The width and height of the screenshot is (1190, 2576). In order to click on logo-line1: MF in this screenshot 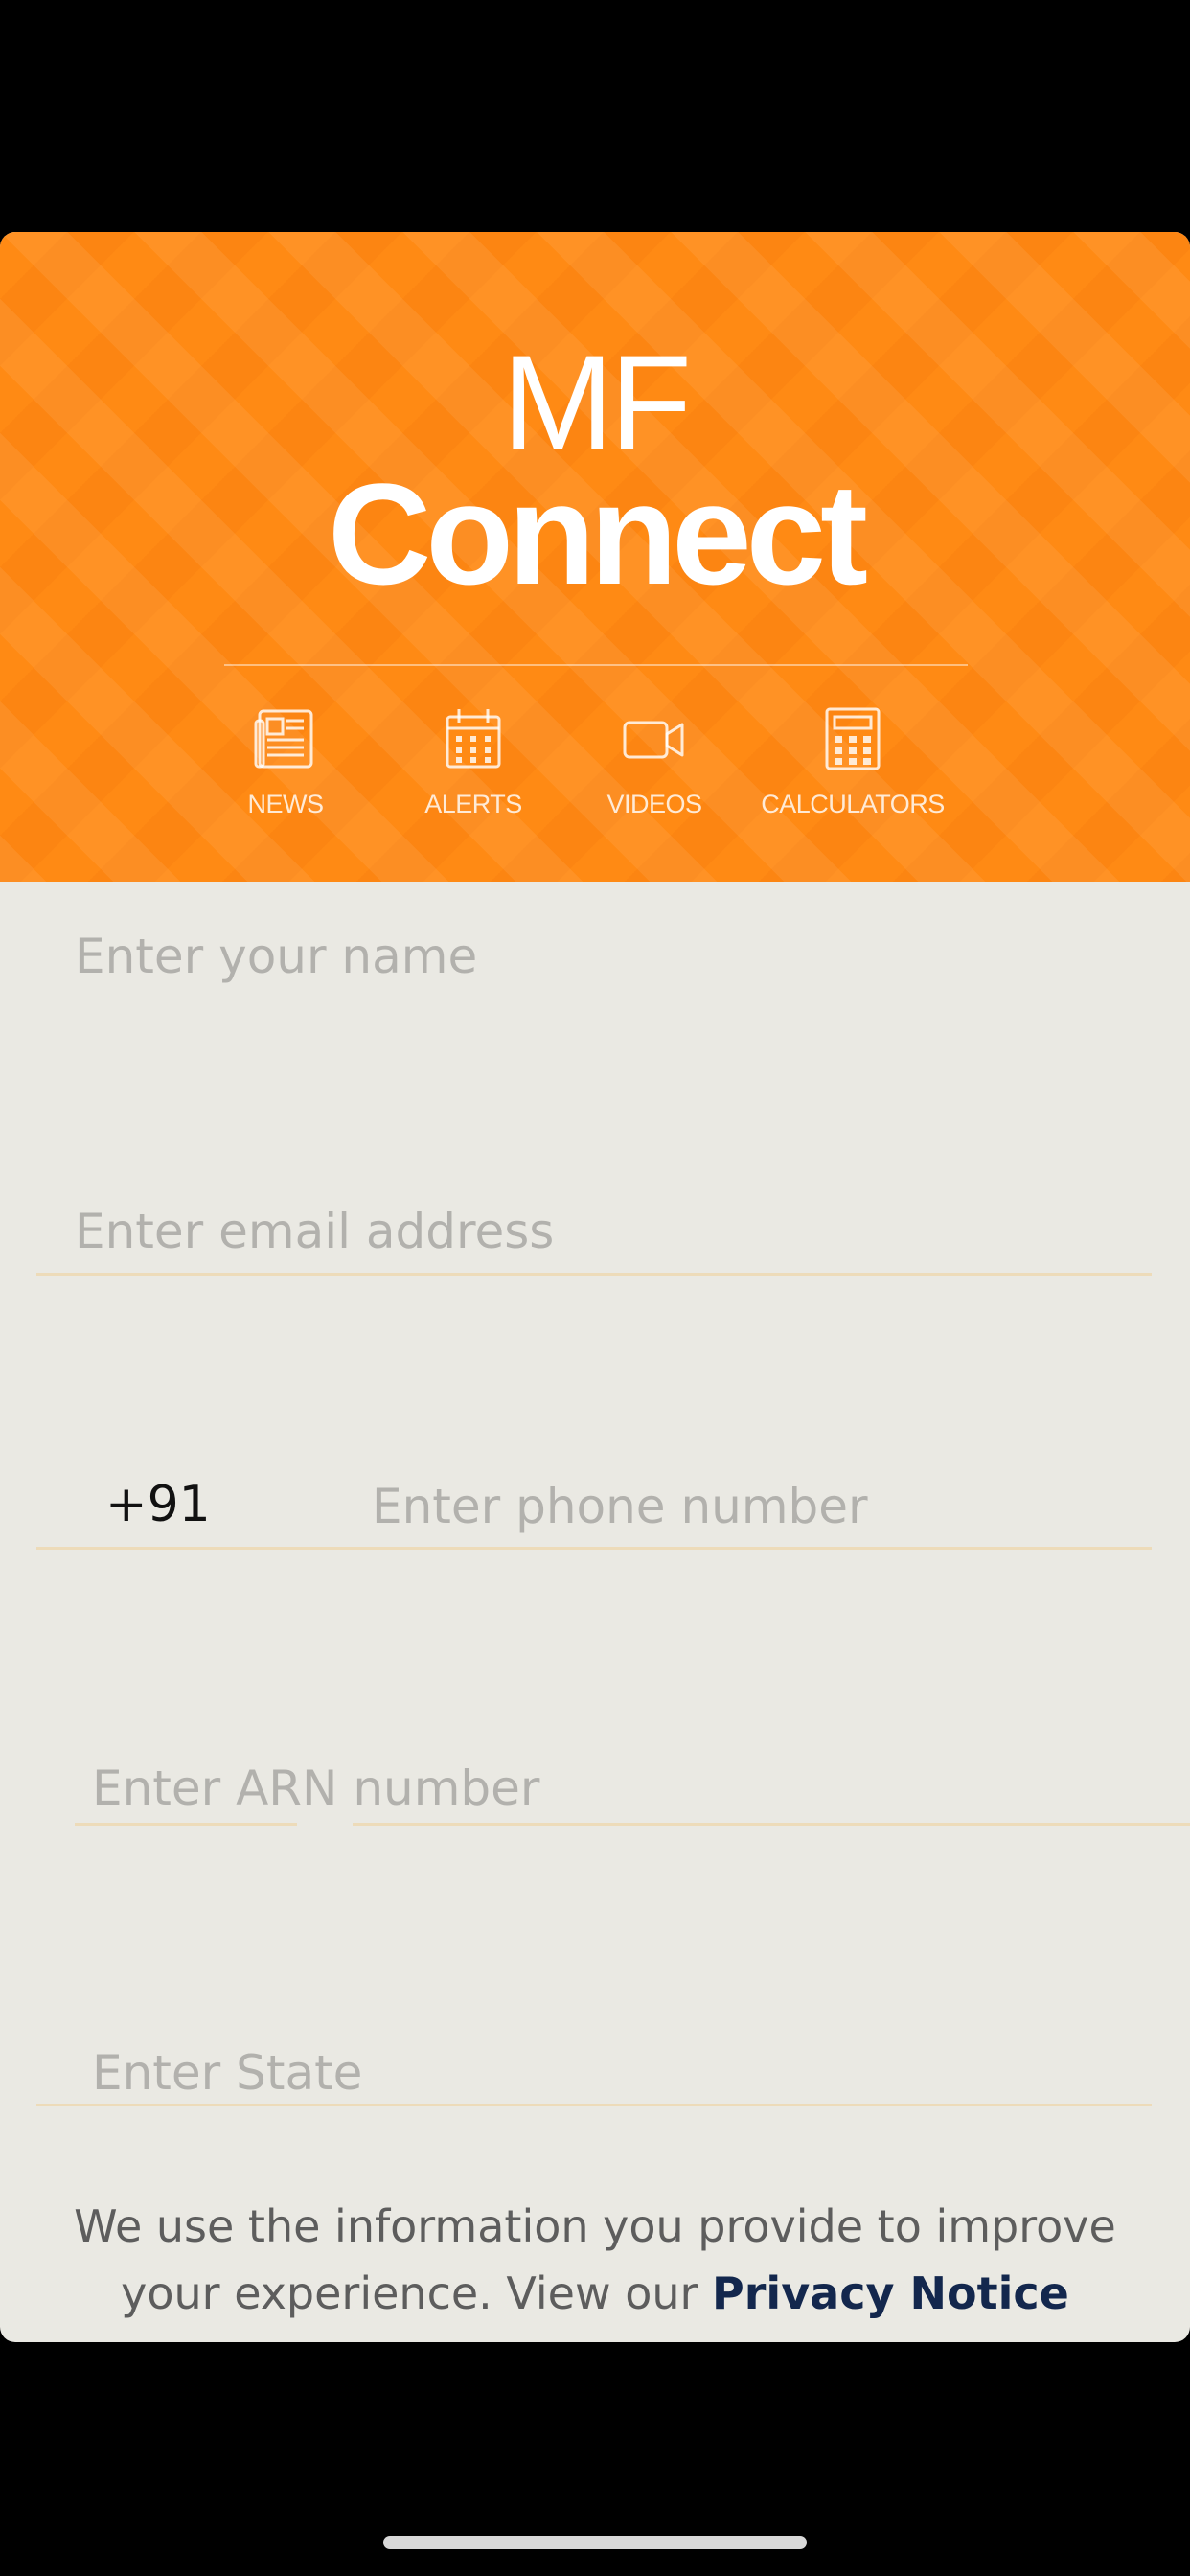, I will do `click(596, 402)`.